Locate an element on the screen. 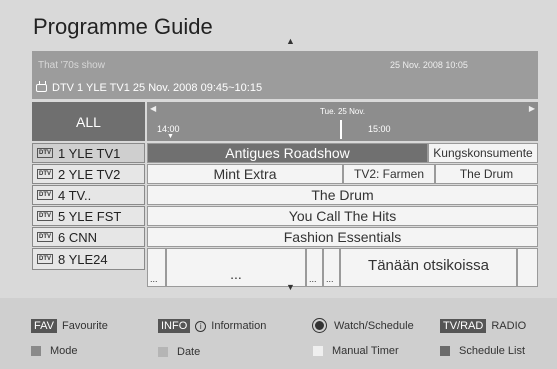 This screenshot has height=369, width=557. scroll-down-icon: ▼ is located at coordinates (290, 287).